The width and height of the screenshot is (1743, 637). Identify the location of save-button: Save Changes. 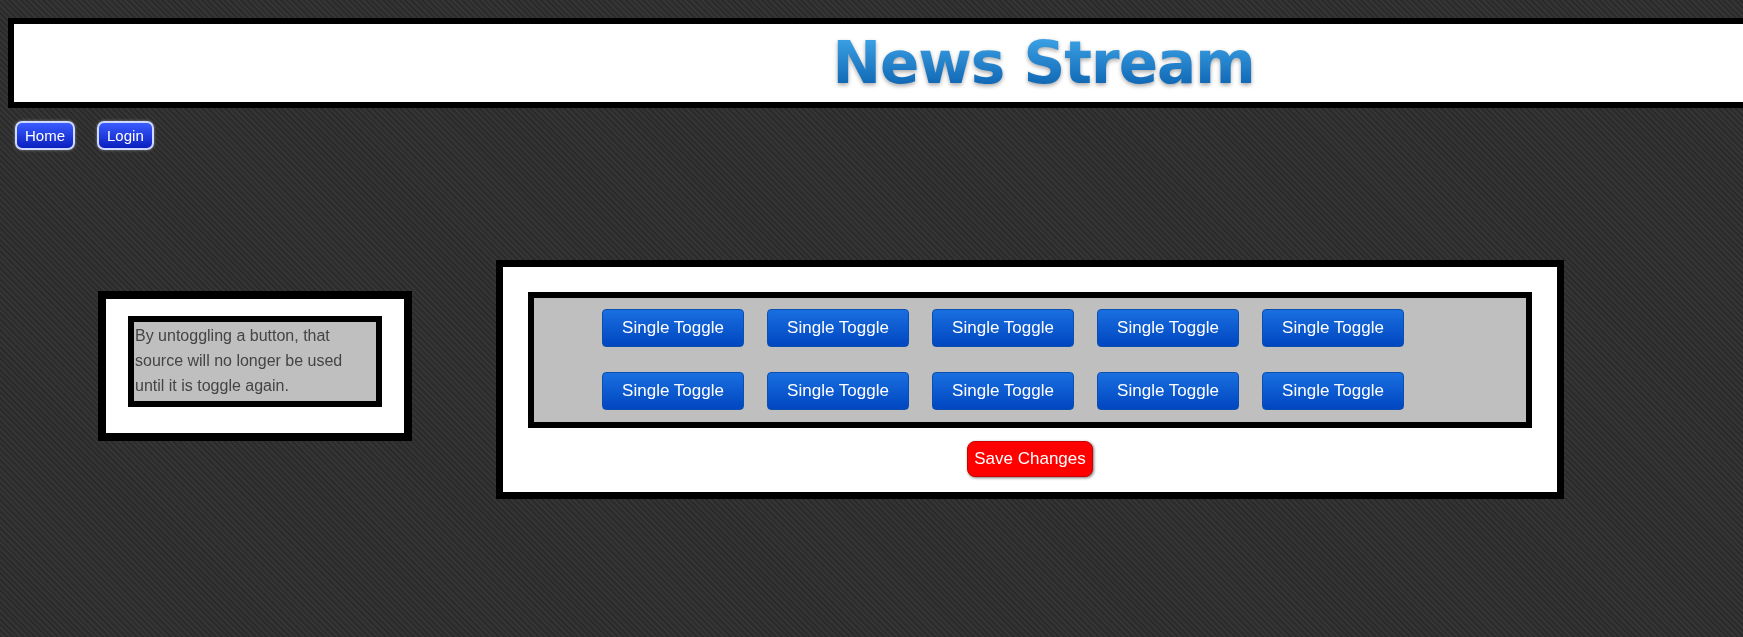
(1030, 459).